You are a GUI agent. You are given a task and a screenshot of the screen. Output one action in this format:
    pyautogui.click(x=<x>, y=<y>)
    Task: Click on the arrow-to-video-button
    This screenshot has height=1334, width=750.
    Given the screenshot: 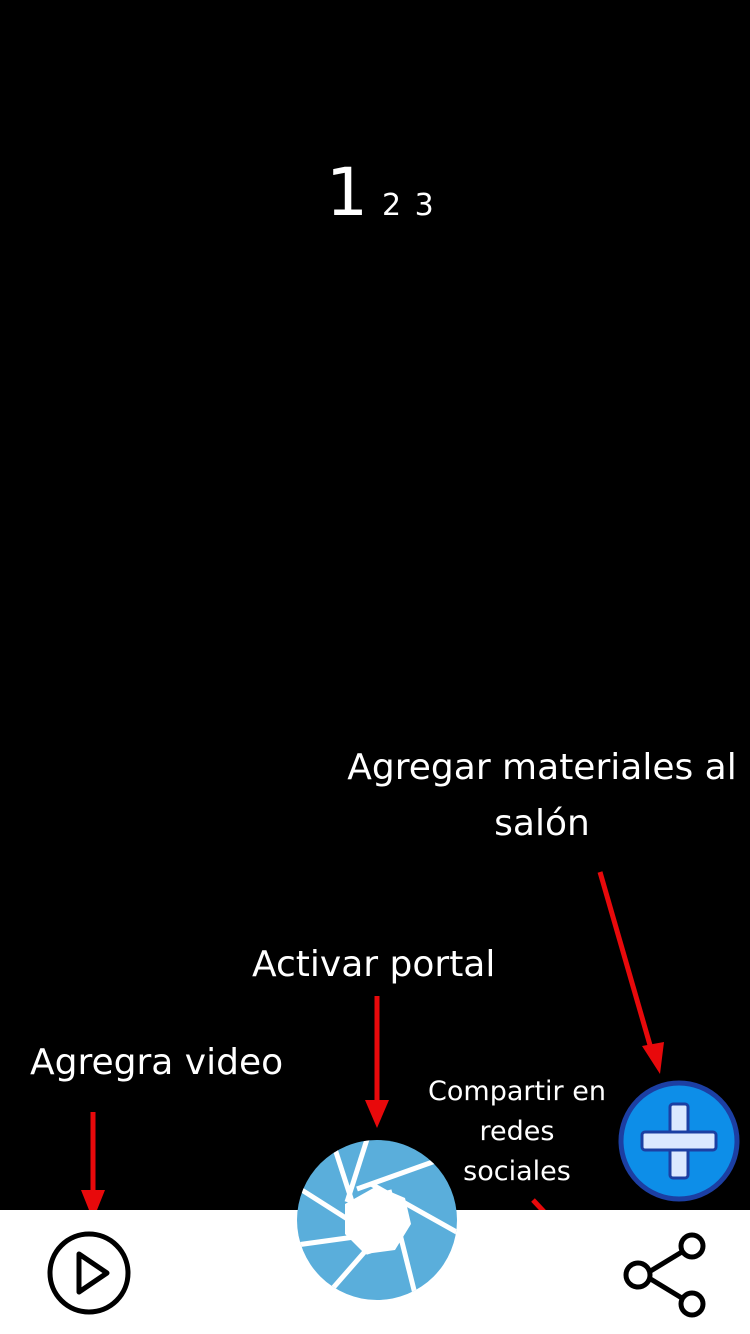 What is the action you would take?
    pyautogui.click(x=93, y=1166)
    